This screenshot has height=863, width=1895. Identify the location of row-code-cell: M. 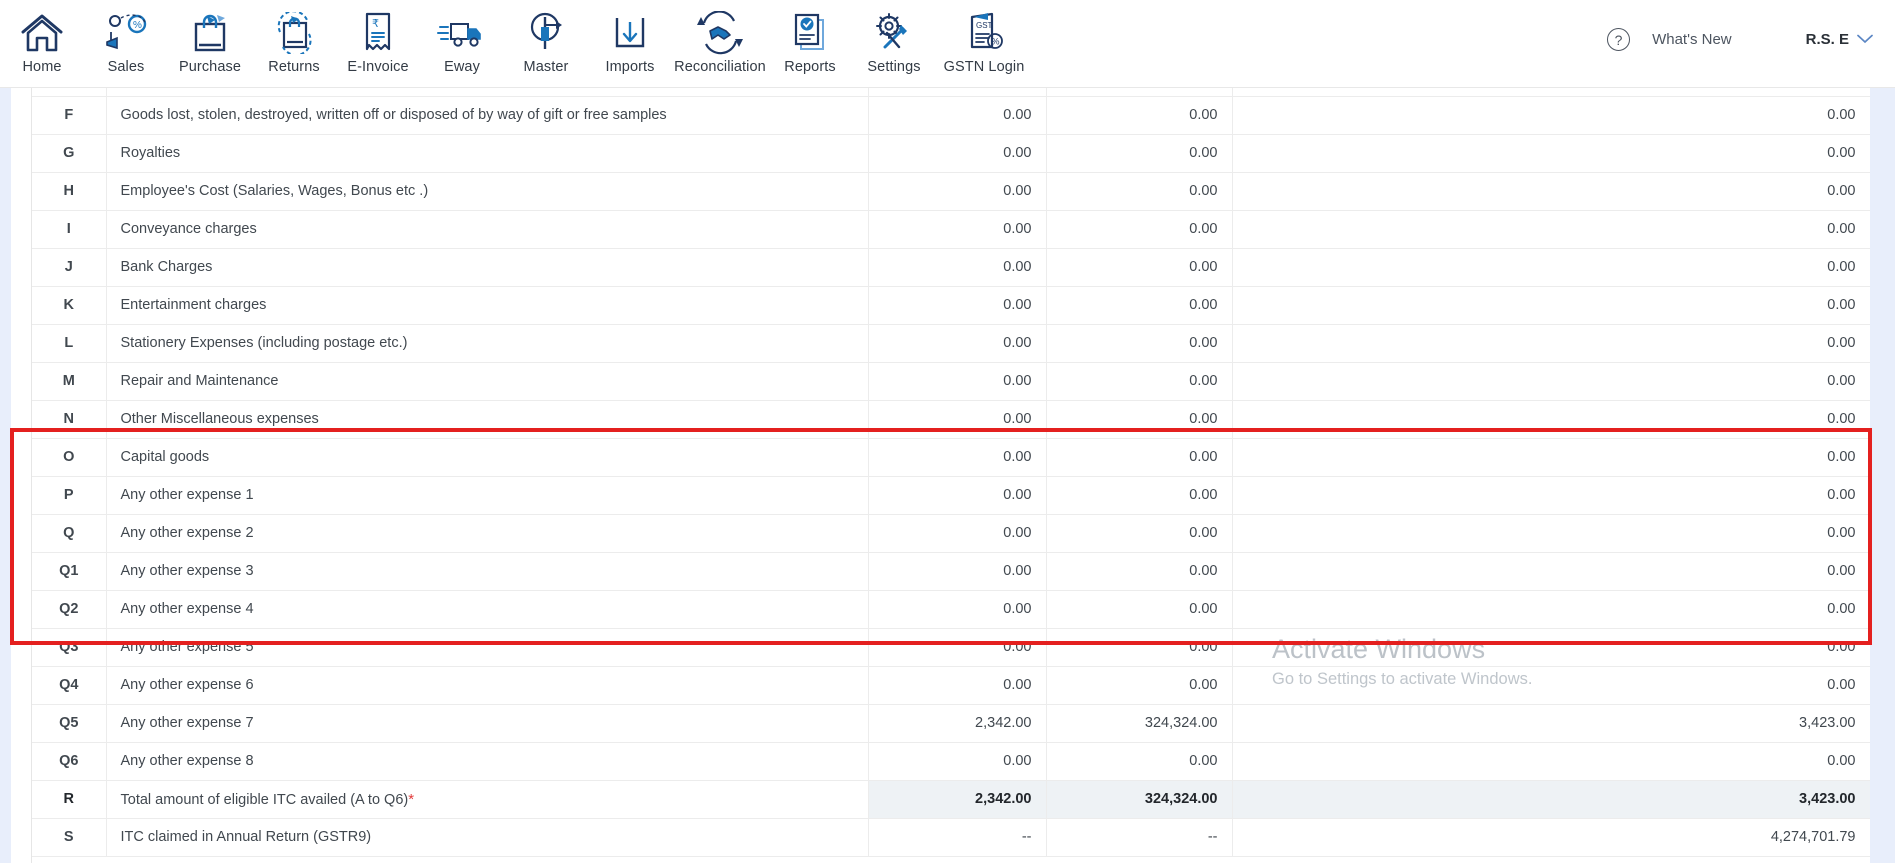
(69, 381).